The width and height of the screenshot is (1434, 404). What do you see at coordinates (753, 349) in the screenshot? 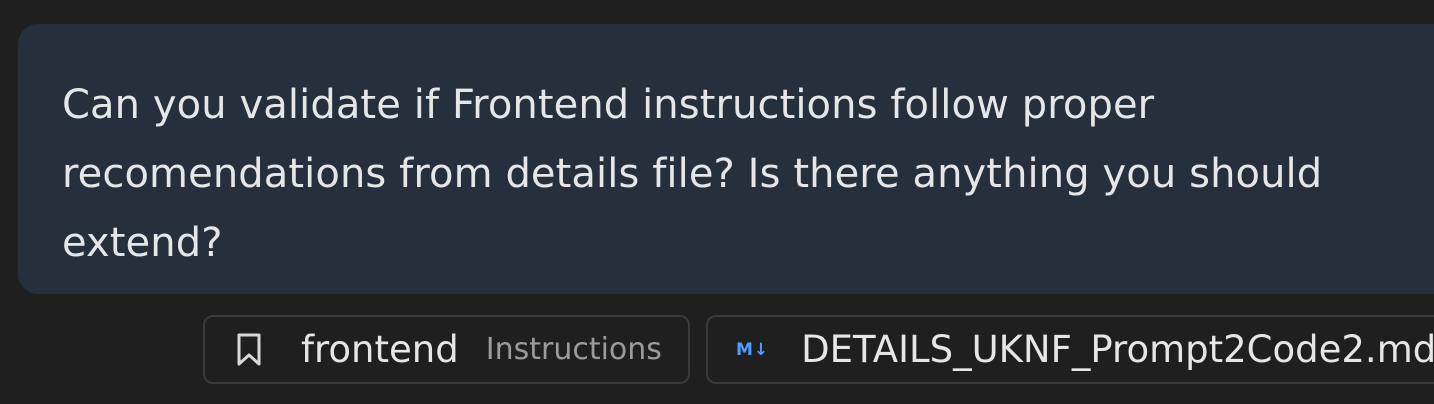
I see `markdown-icon: M↓` at bounding box center [753, 349].